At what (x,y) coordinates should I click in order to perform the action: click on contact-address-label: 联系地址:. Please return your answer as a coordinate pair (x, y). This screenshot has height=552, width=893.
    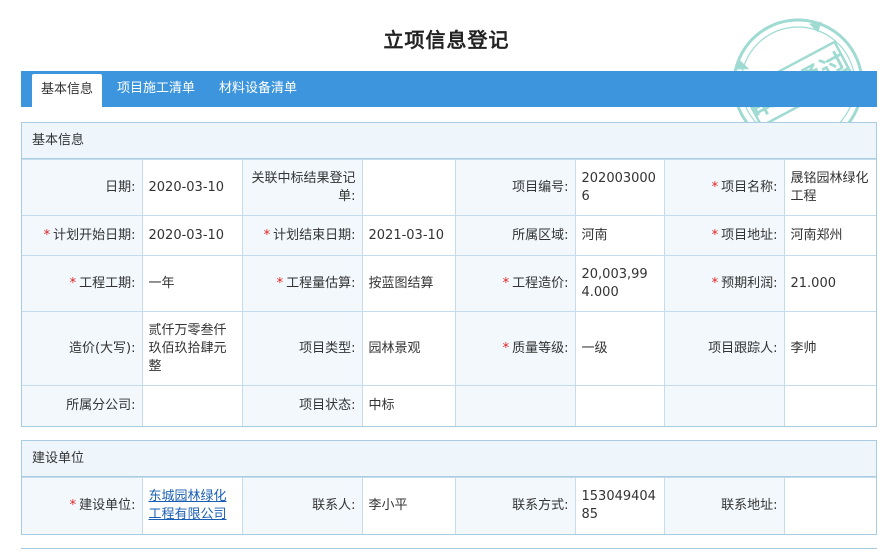
    Looking at the image, I should click on (724, 505).